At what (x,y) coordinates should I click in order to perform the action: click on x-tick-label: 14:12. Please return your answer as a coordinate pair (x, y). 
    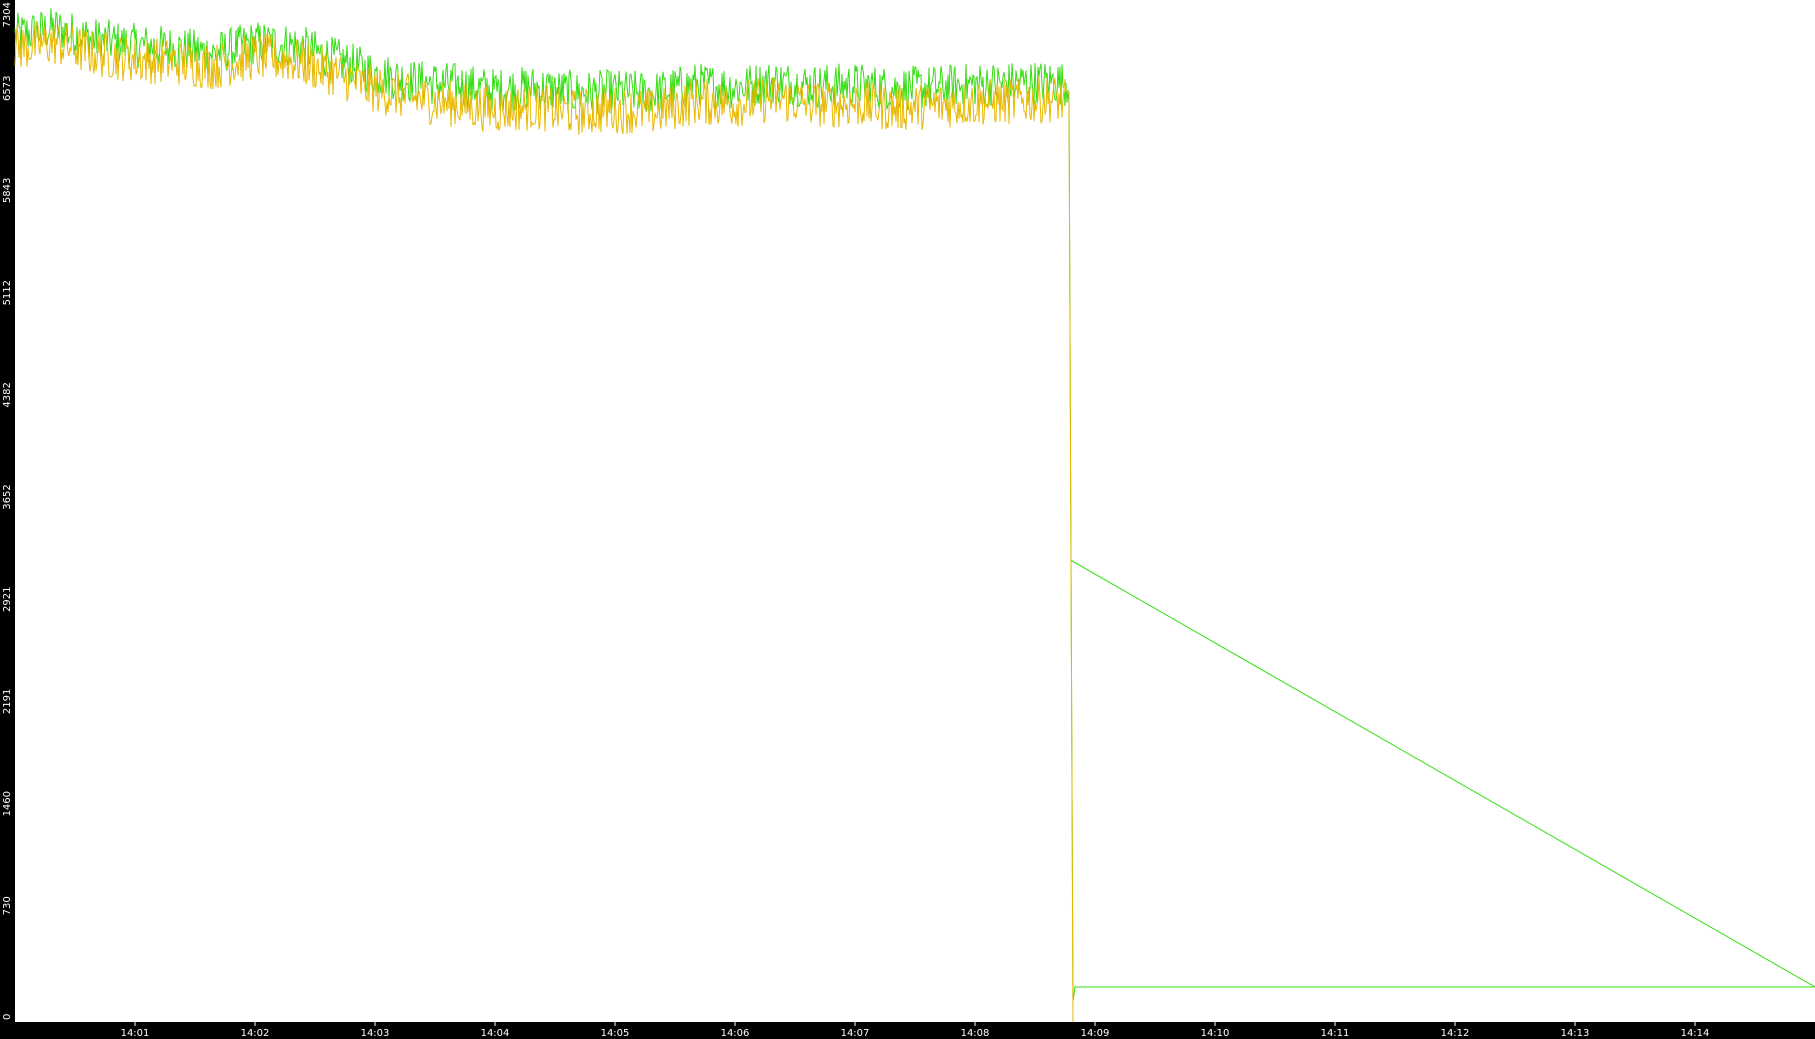
    Looking at the image, I should click on (1455, 1033).